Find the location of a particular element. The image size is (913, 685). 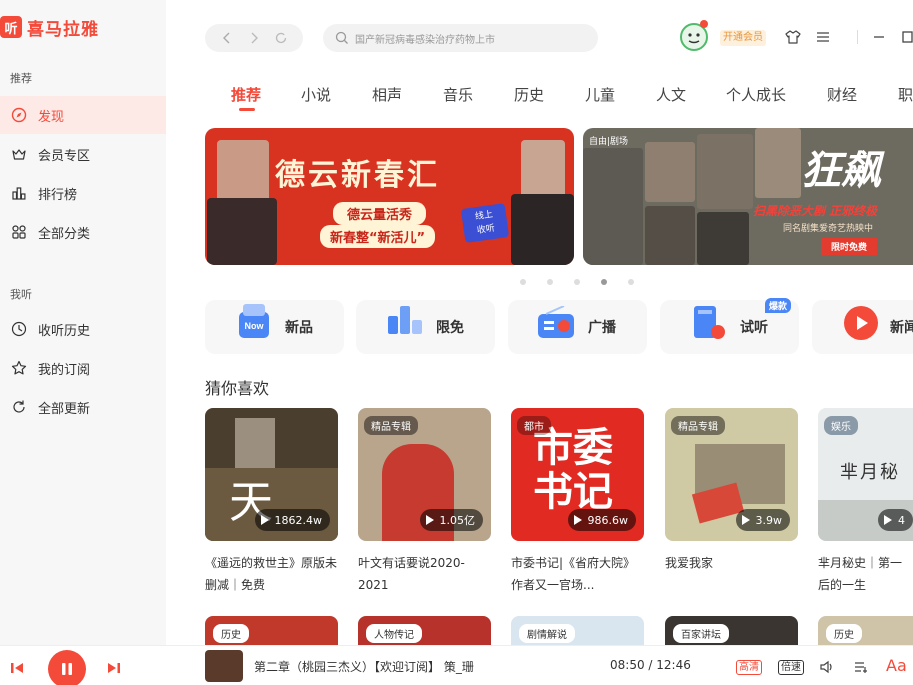

maximize-icon is located at coordinates (905, 37).